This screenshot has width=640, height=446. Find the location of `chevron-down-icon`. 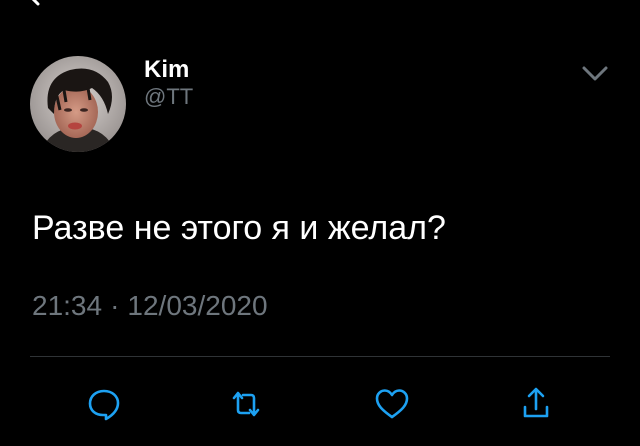

chevron-down-icon is located at coordinates (595, 73).